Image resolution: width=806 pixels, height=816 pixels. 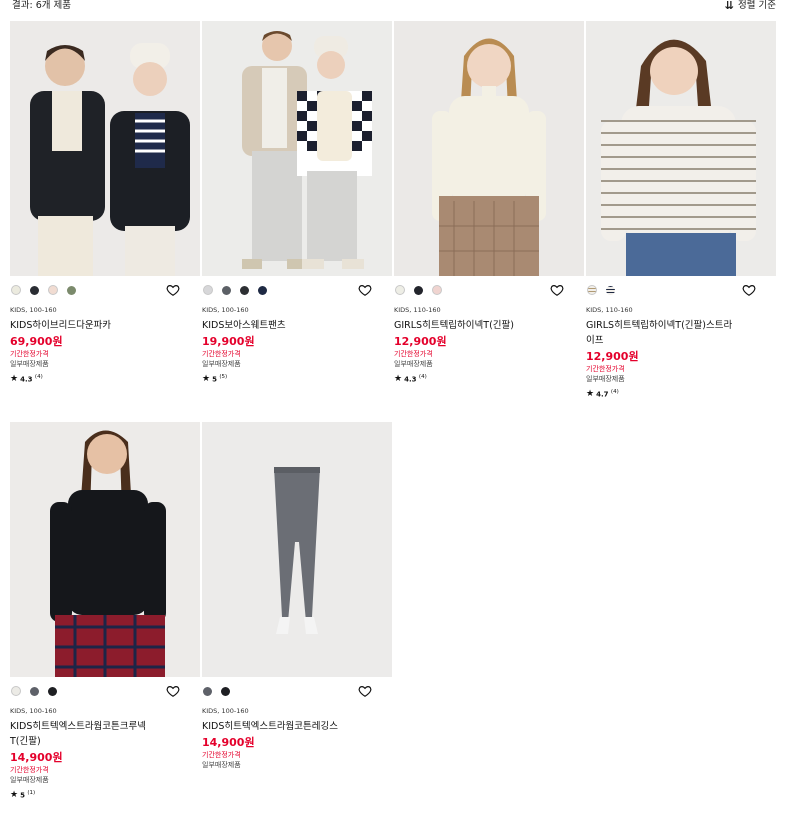 I want to click on rating-value: 4.7, so click(x=602, y=394).